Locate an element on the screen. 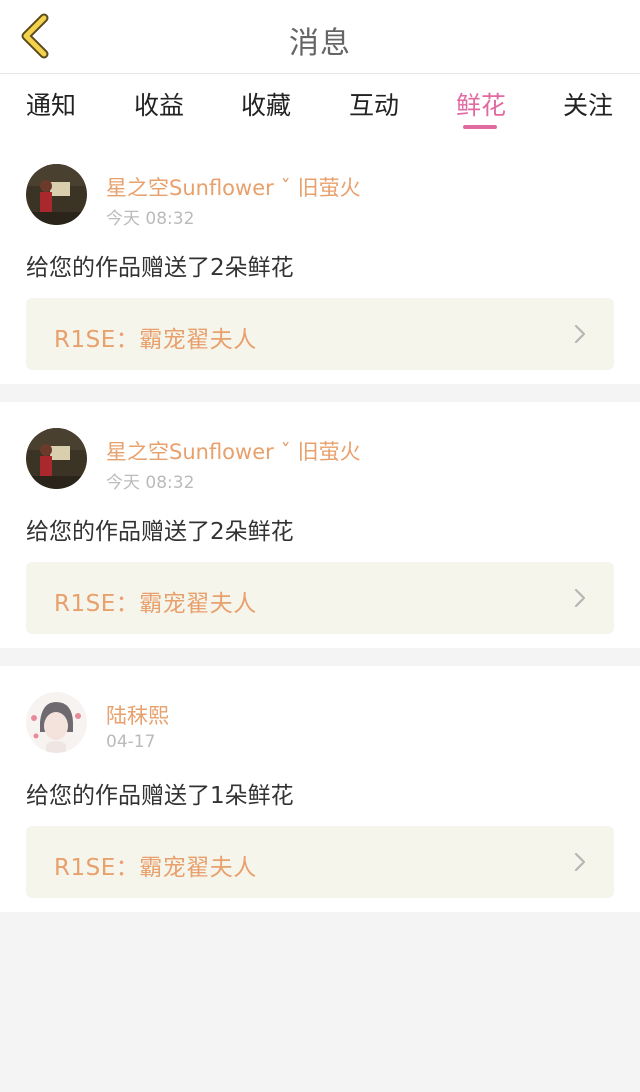 Image resolution: width=640 pixels, height=1092 pixels. header-bar: 消息 is located at coordinates (320, 37).